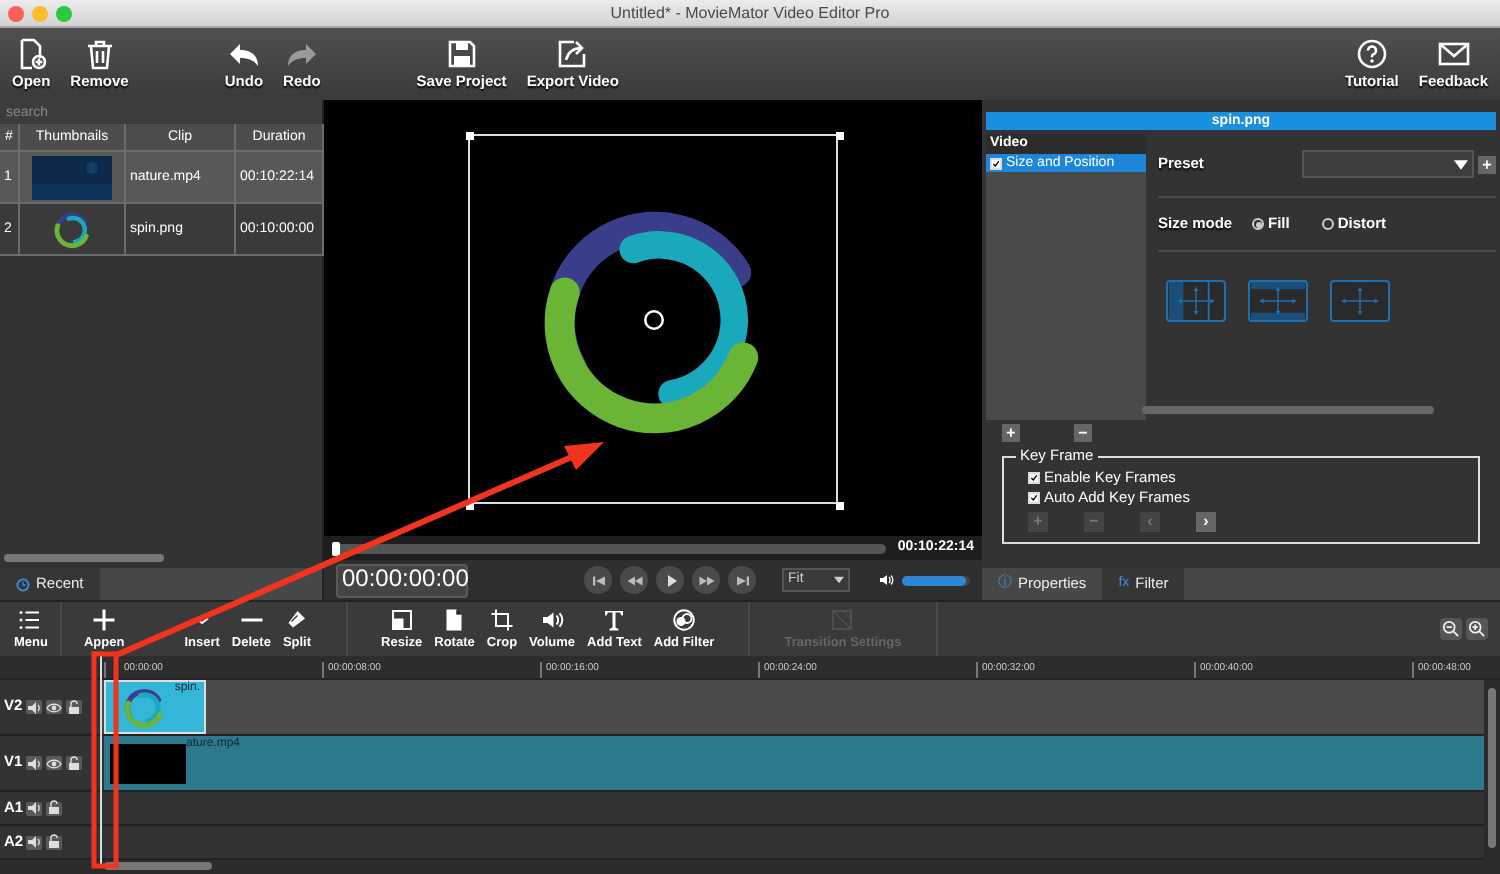 This screenshot has width=1500, height=874. Describe the element at coordinates (614, 619) in the screenshot. I see `text-icon` at that location.